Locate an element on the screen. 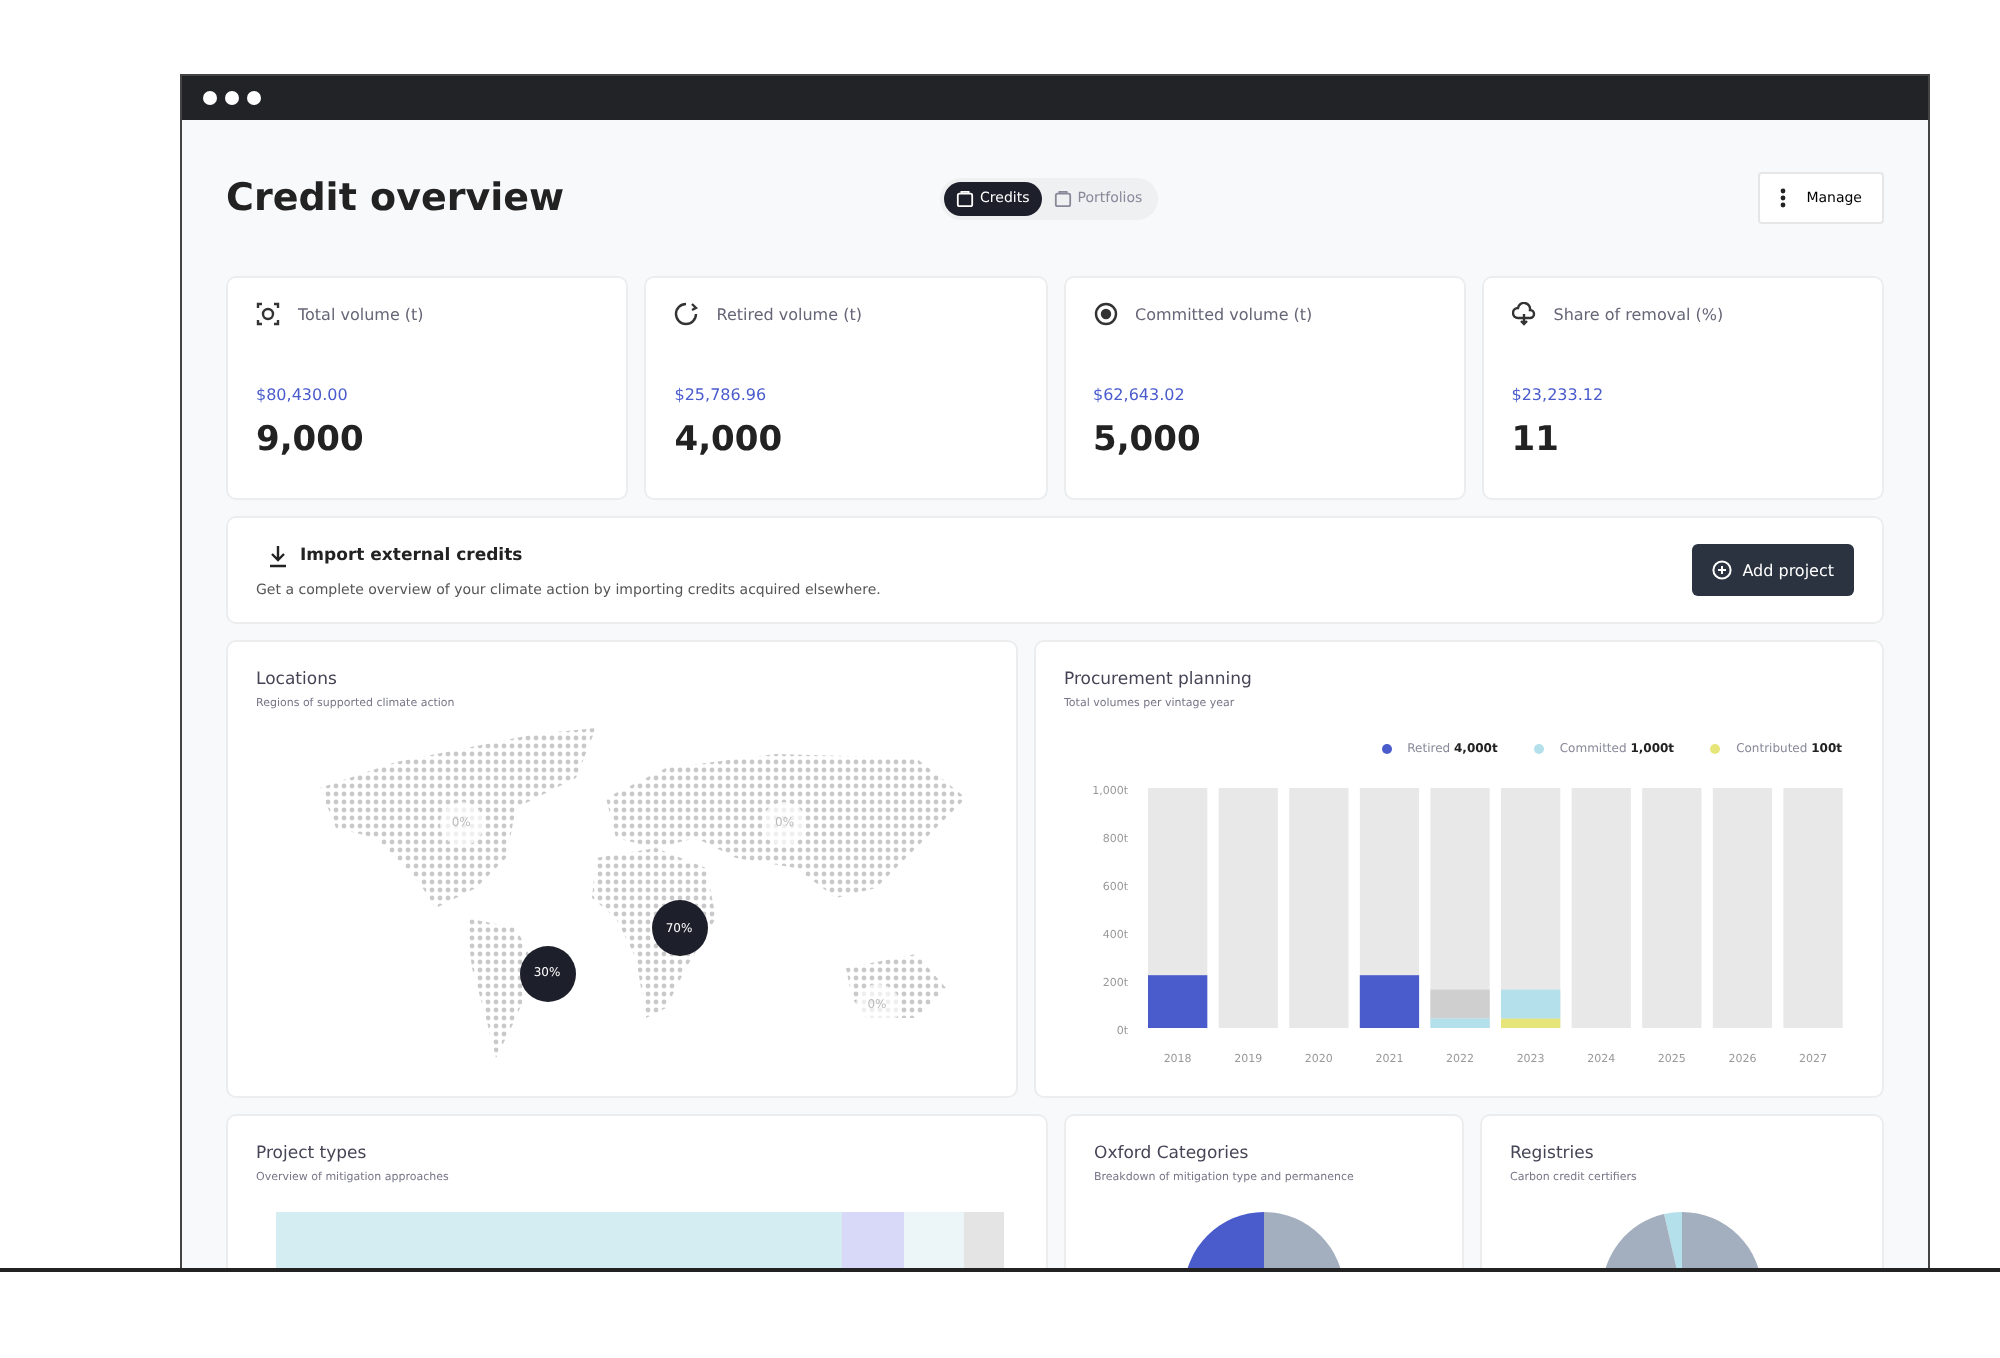  stat-value: 11 is located at coordinates (1536, 440).